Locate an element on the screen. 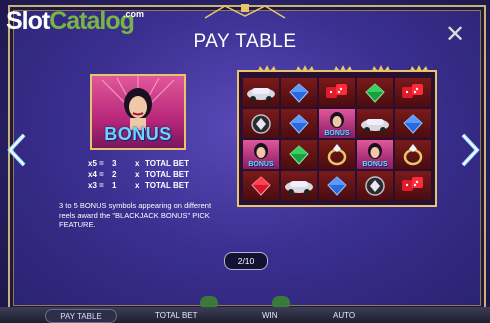 This screenshot has height=323, width=490. bonus-symbol-label: BONUS is located at coordinates (138, 134).